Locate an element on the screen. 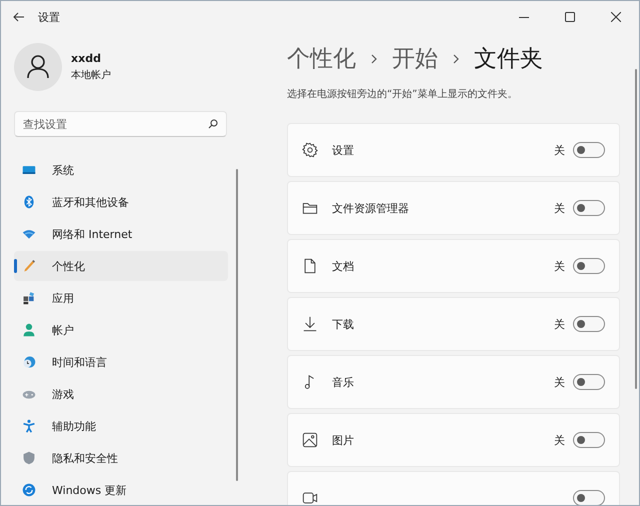  setting-label: 文档 is located at coordinates (343, 266).